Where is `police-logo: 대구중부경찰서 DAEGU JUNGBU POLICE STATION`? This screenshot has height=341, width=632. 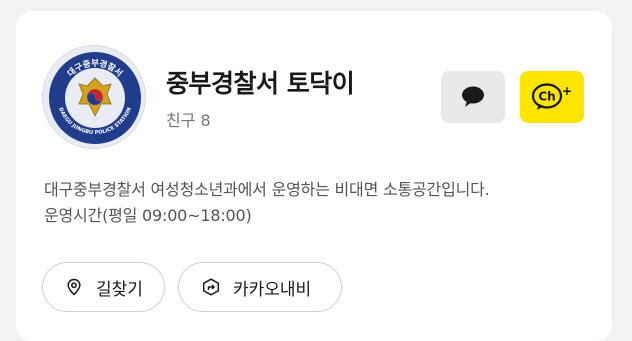 police-logo: 대구중부경찰서 DAEGU JUNGBU POLICE STATION is located at coordinates (94, 97).